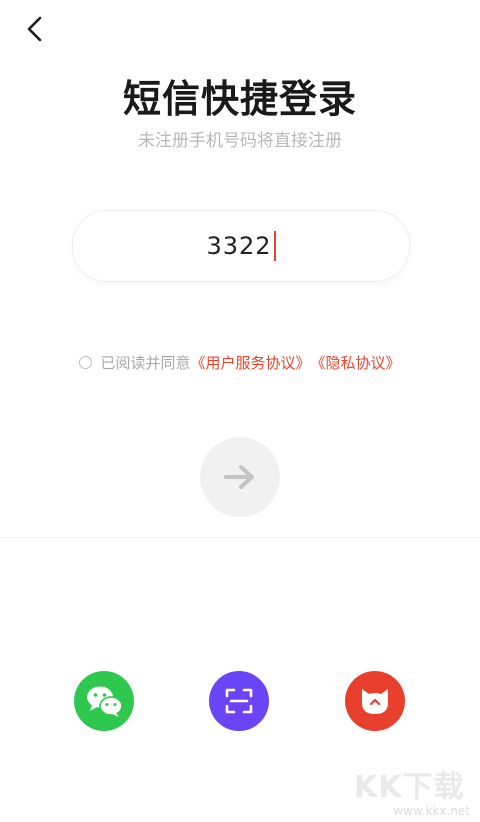 The image size is (480, 822). I want to click on back-button, so click(35, 29).